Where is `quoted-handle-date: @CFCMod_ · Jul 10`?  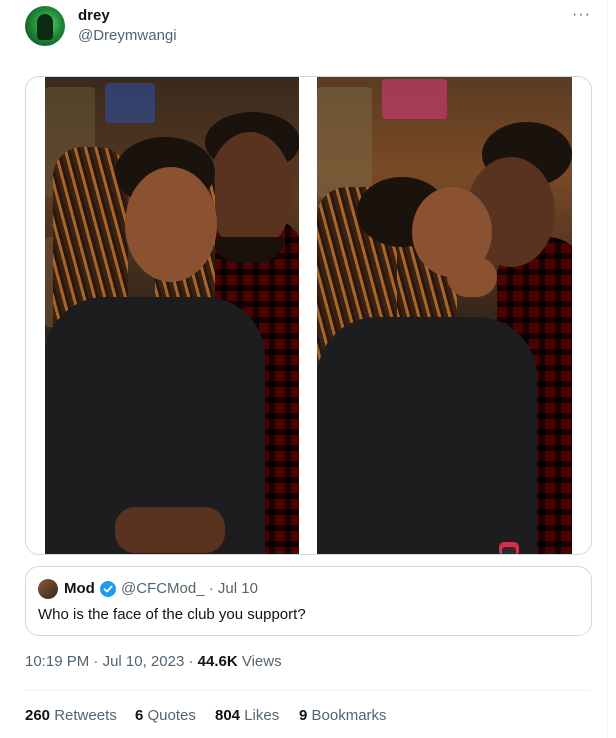
quoted-handle-date: @CFCMod_ · Jul 10 is located at coordinates (189, 588).